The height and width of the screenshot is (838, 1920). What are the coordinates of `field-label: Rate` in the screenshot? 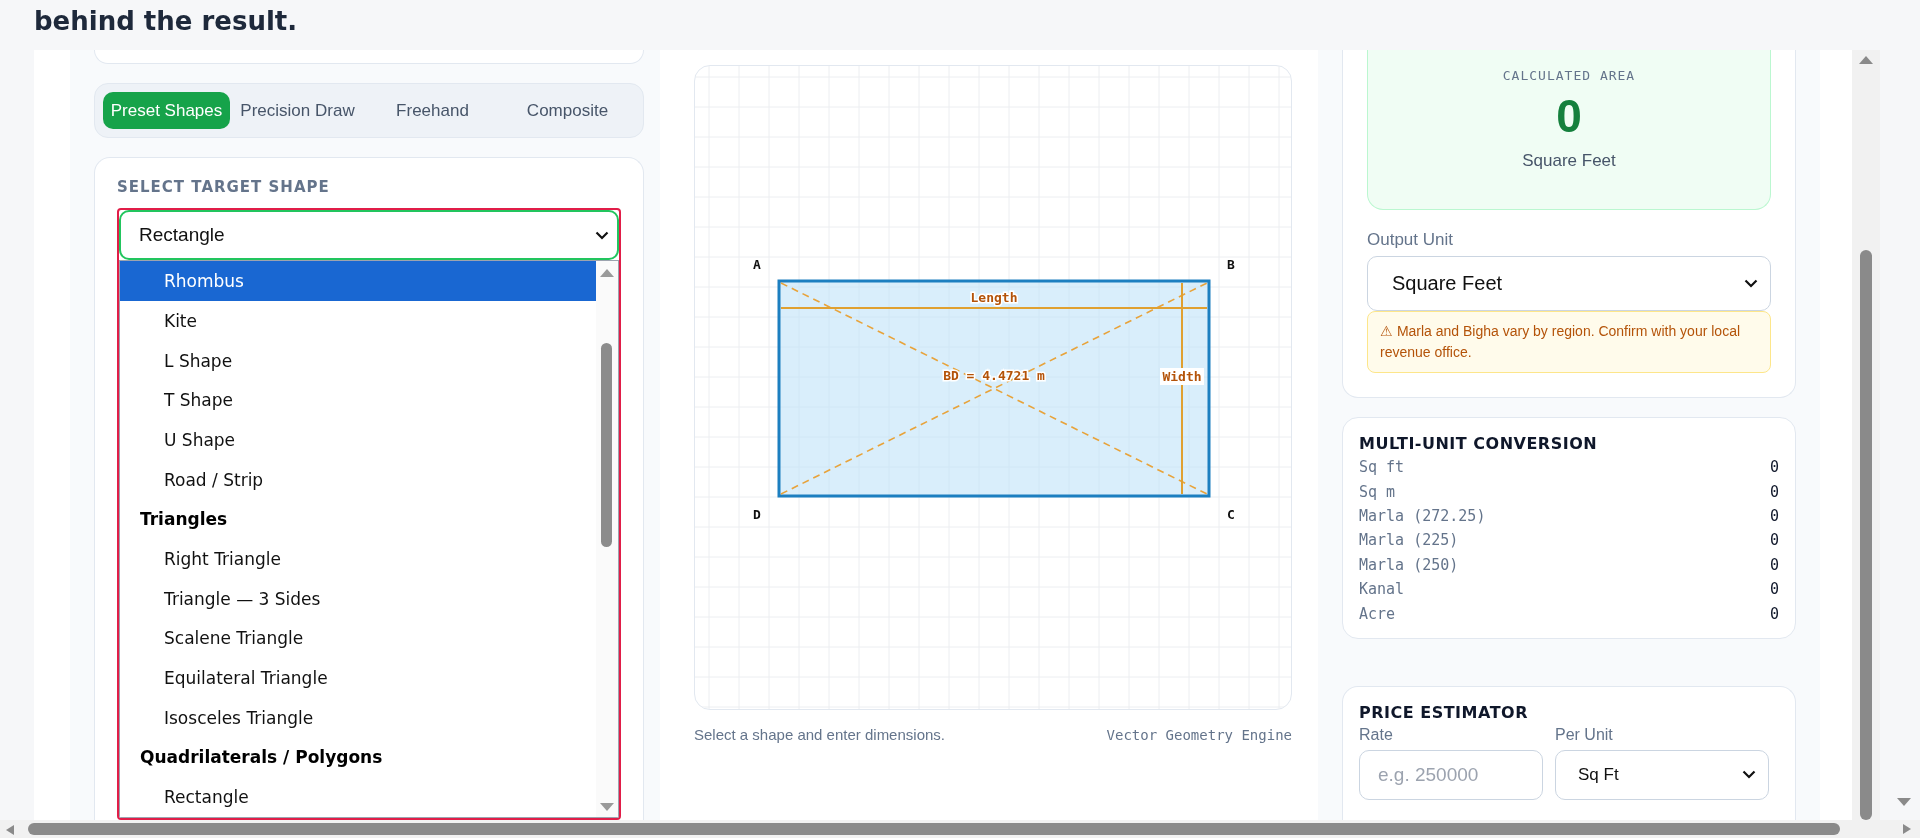 It's located at (1376, 734).